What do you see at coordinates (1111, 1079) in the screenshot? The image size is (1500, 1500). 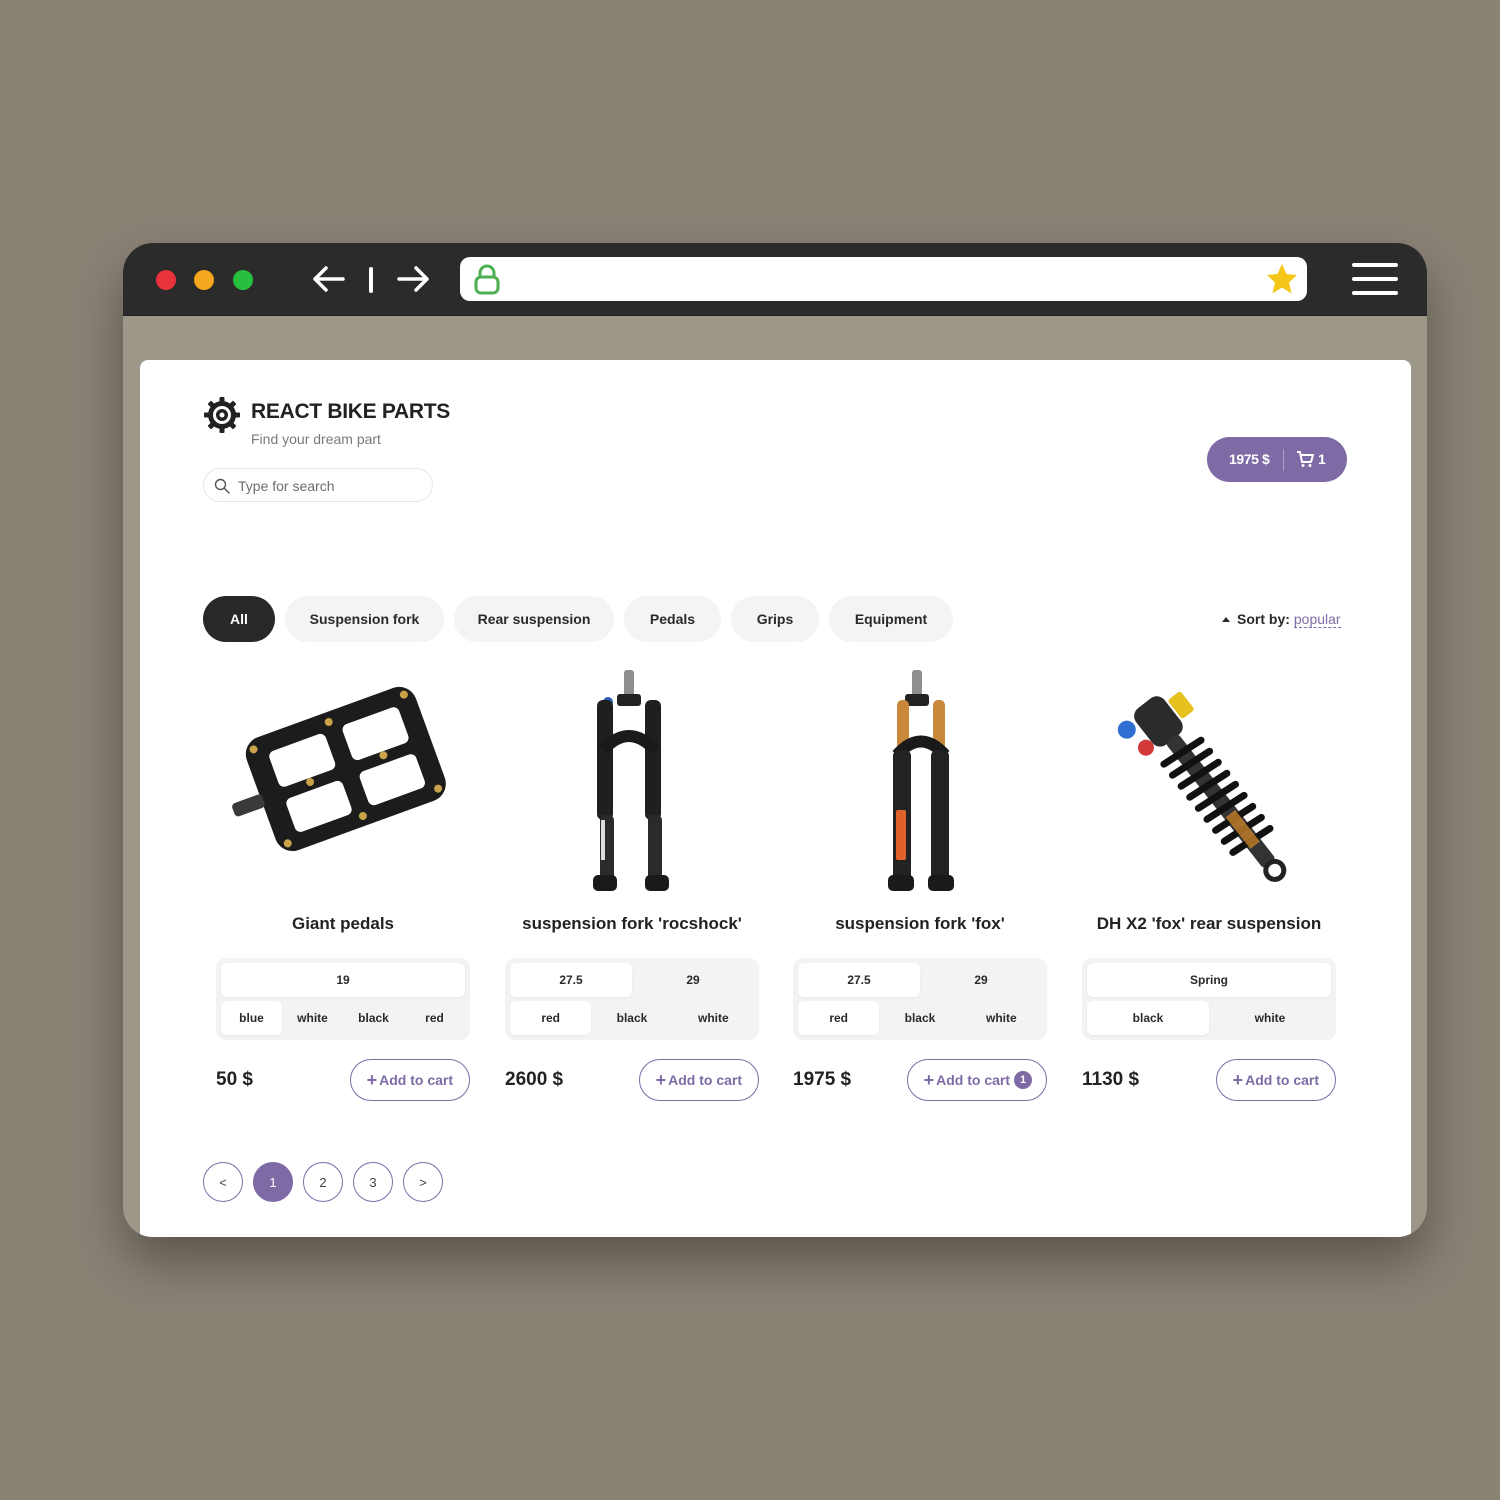 I see `product-price: 1130 $` at bounding box center [1111, 1079].